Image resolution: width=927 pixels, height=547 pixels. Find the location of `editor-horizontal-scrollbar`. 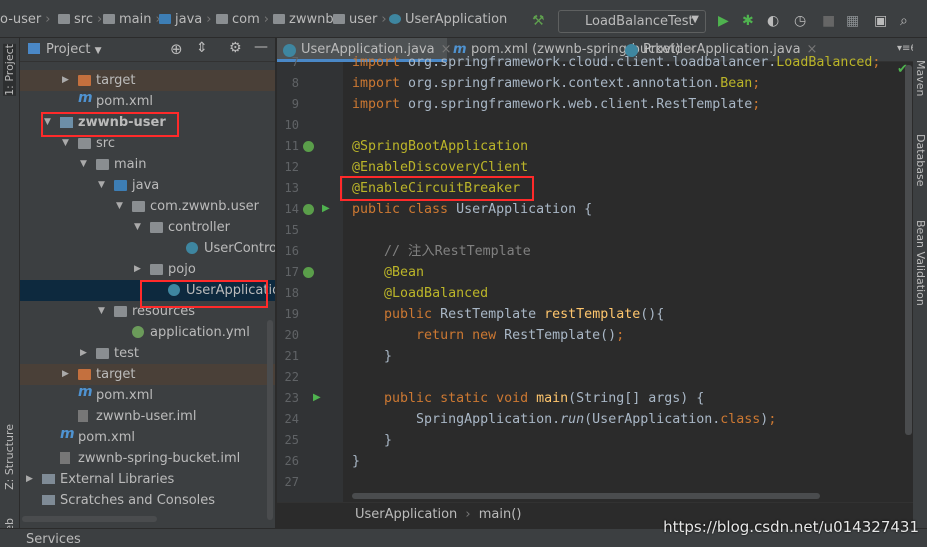

editor-horizontal-scrollbar is located at coordinates (586, 496).